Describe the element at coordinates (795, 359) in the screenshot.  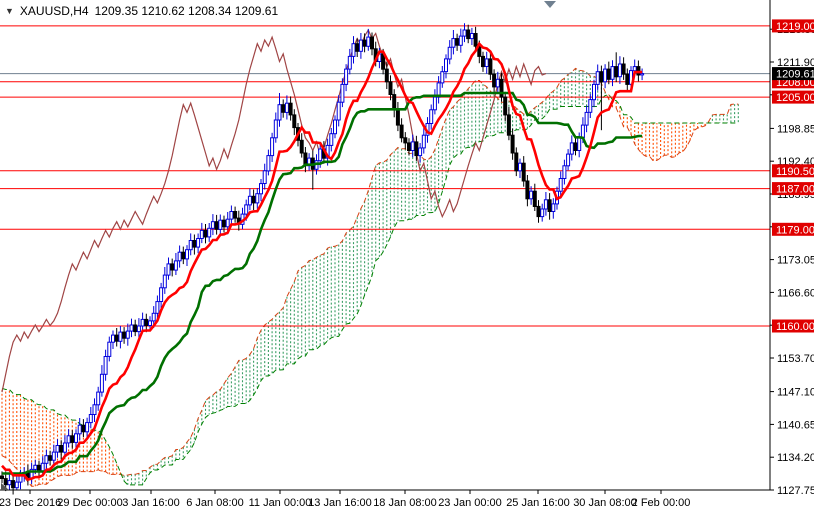
I see `price-tick-label: 1153.70` at that location.